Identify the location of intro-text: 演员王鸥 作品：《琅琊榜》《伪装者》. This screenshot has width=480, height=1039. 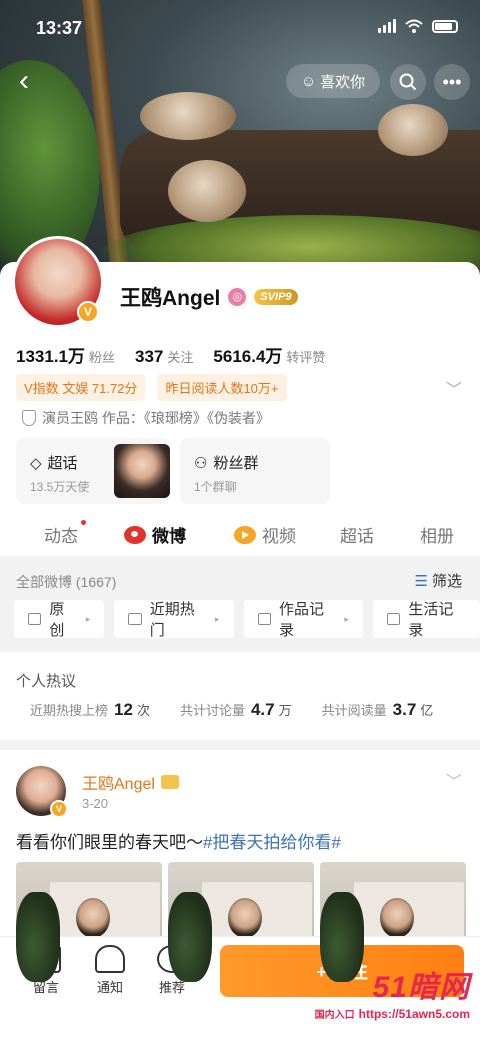
(156, 418).